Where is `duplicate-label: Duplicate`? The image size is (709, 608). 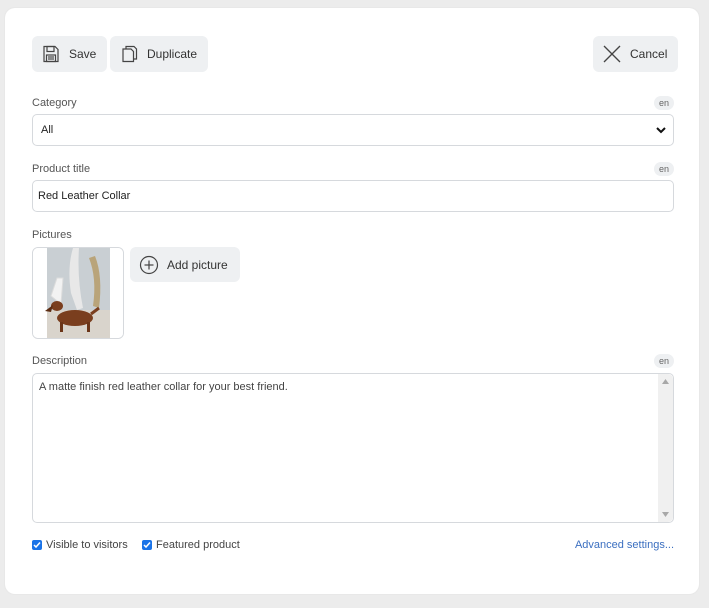 duplicate-label: Duplicate is located at coordinates (172, 54).